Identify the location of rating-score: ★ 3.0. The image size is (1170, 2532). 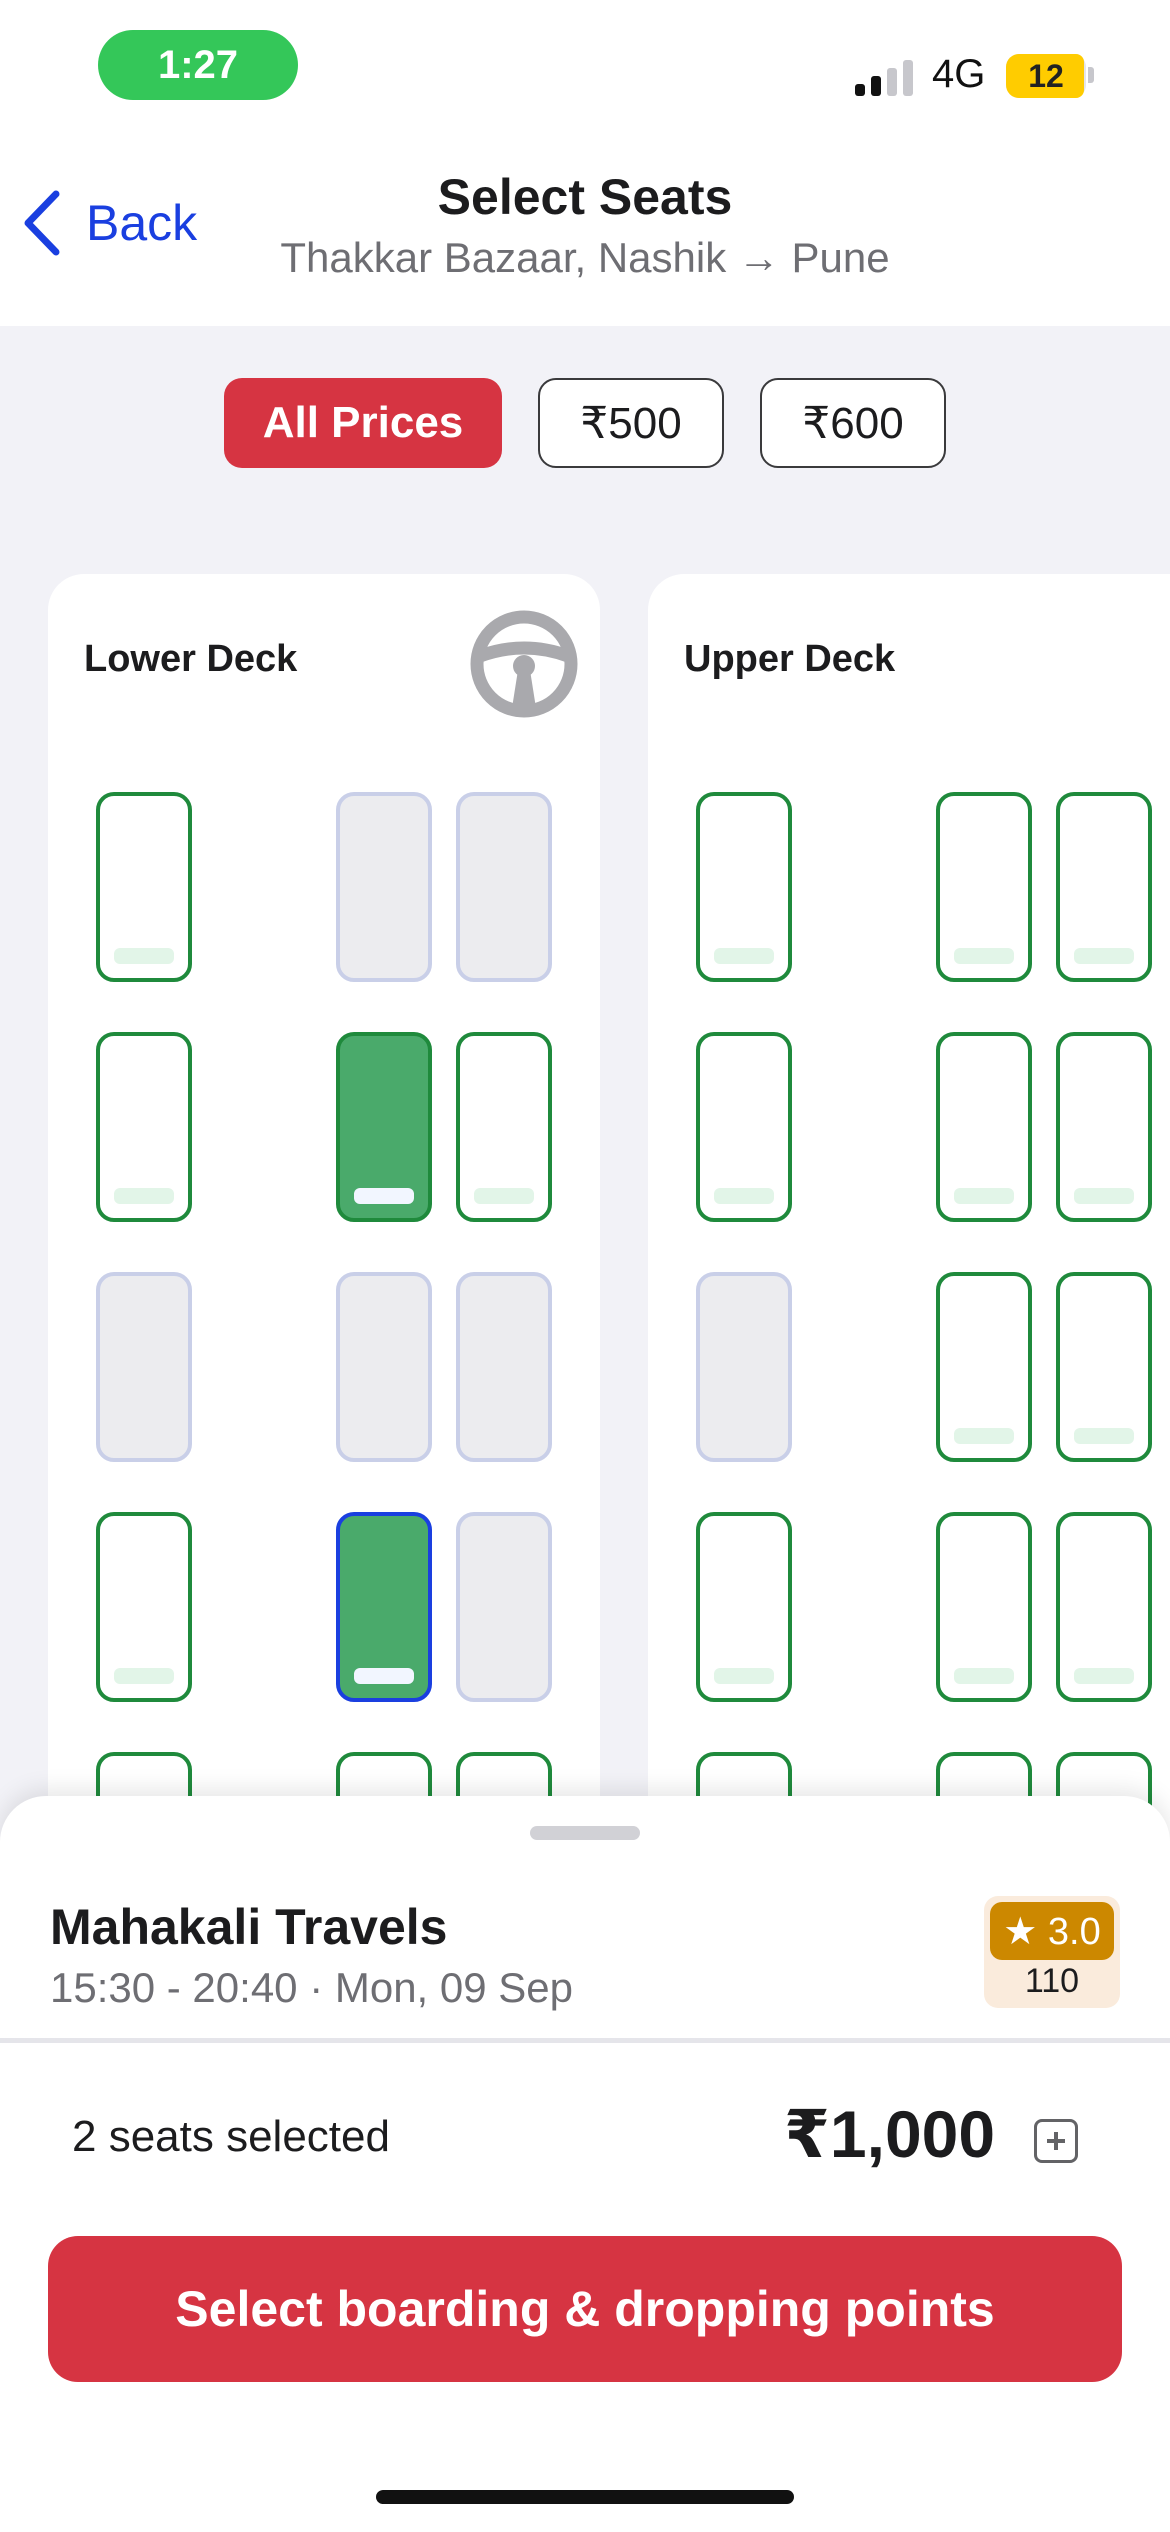
(1052, 1931).